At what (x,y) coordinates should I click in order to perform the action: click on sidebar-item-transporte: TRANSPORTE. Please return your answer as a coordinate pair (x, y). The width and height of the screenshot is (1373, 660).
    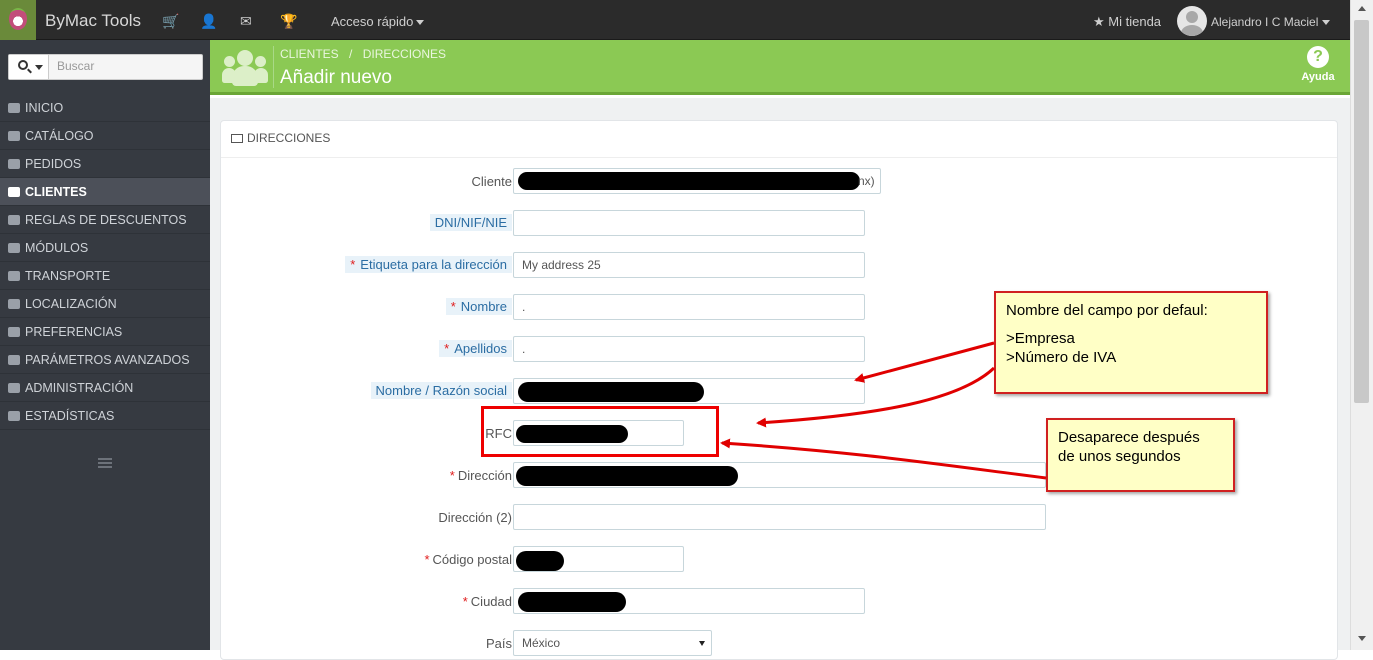
    Looking at the image, I should click on (105, 276).